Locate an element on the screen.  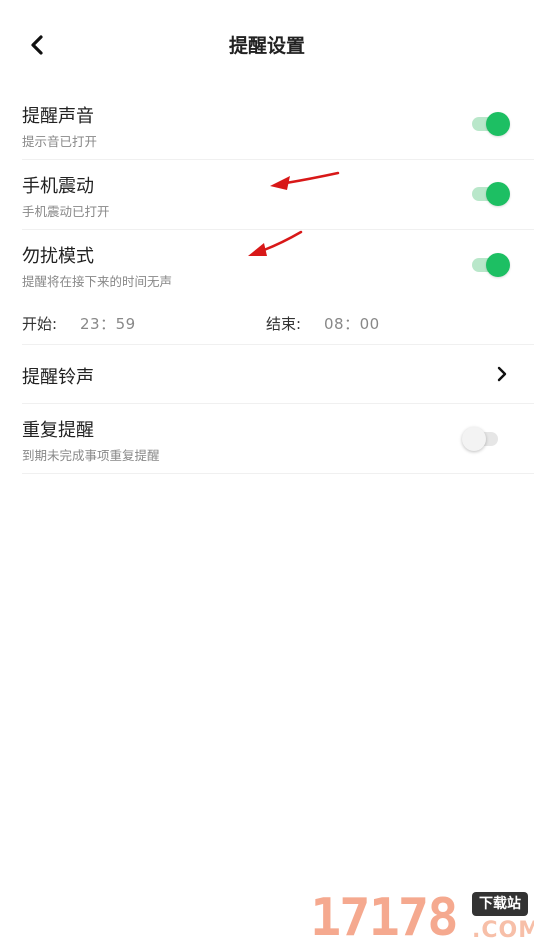
watermark-badge: 下载站 is located at coordinates (500, 904).